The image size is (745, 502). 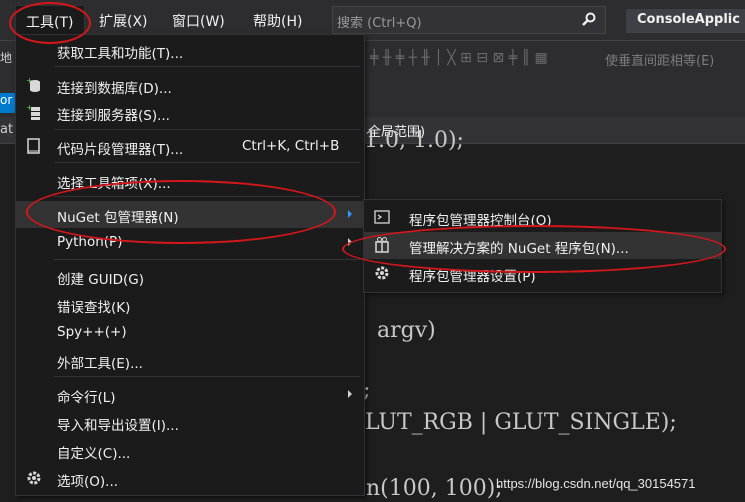 What do you see at coordinates (190, 214) in the screenshot?
I see `menu-item-nuget: NuGet 包管理器(N)` at bounding box center [190, 214].